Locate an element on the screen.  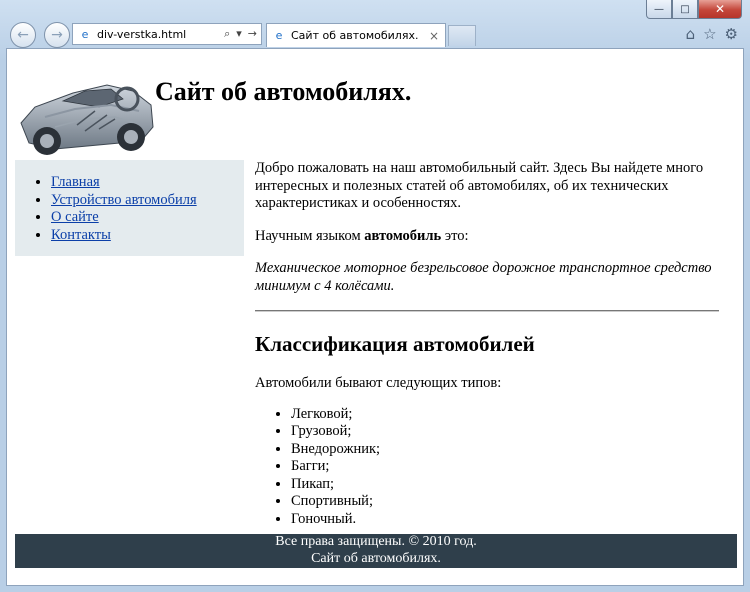
list-item: Легковой; is located at coordinates (505, 415).